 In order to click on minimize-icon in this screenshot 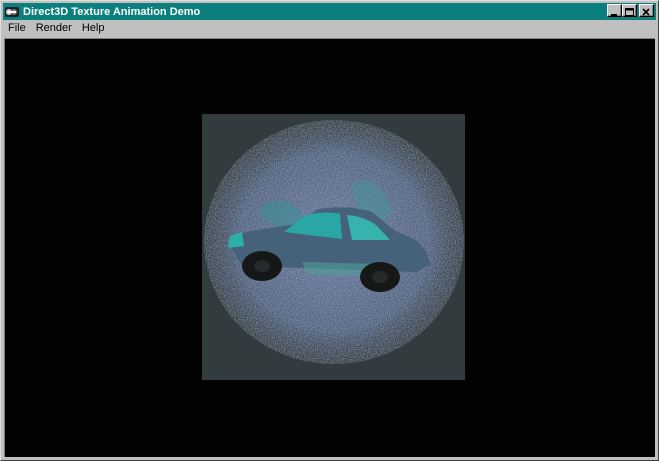, I will do `click(614, 15)`.